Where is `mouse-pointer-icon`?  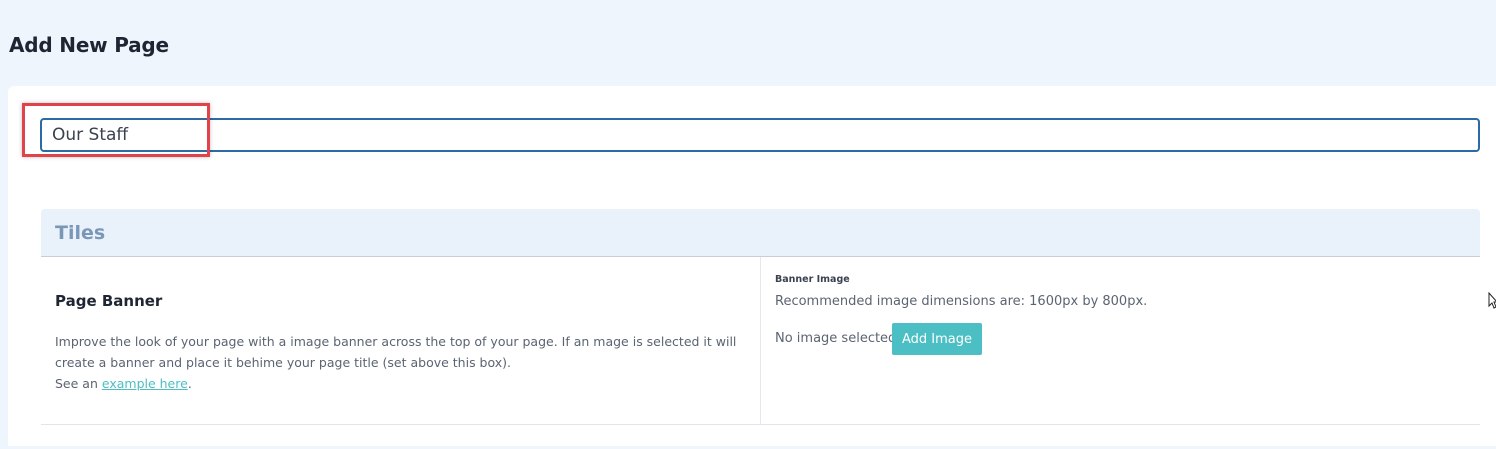 mouse-pointer-icon is located at coordinates (1492, 300).